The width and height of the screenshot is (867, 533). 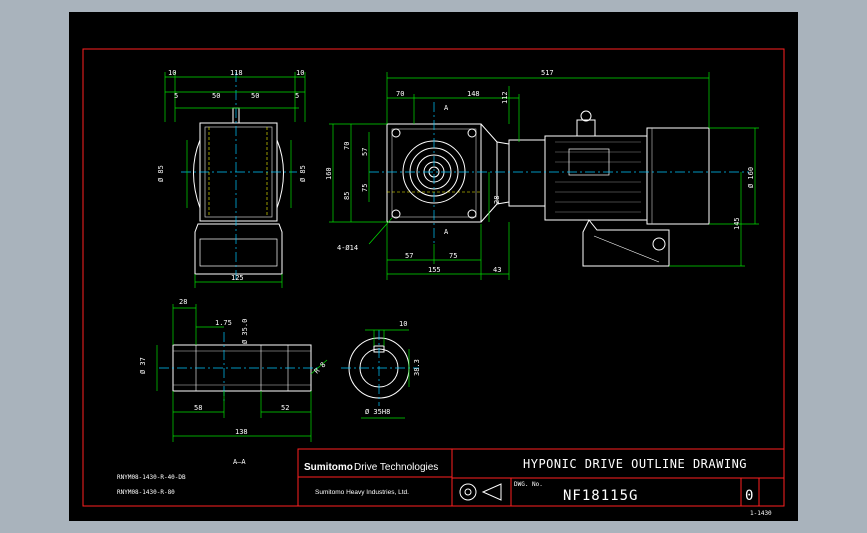 What do you see at coordinates (547, 73) in the screenshot?
I see `dim-overall: 517` at bounding box center [547, 73].